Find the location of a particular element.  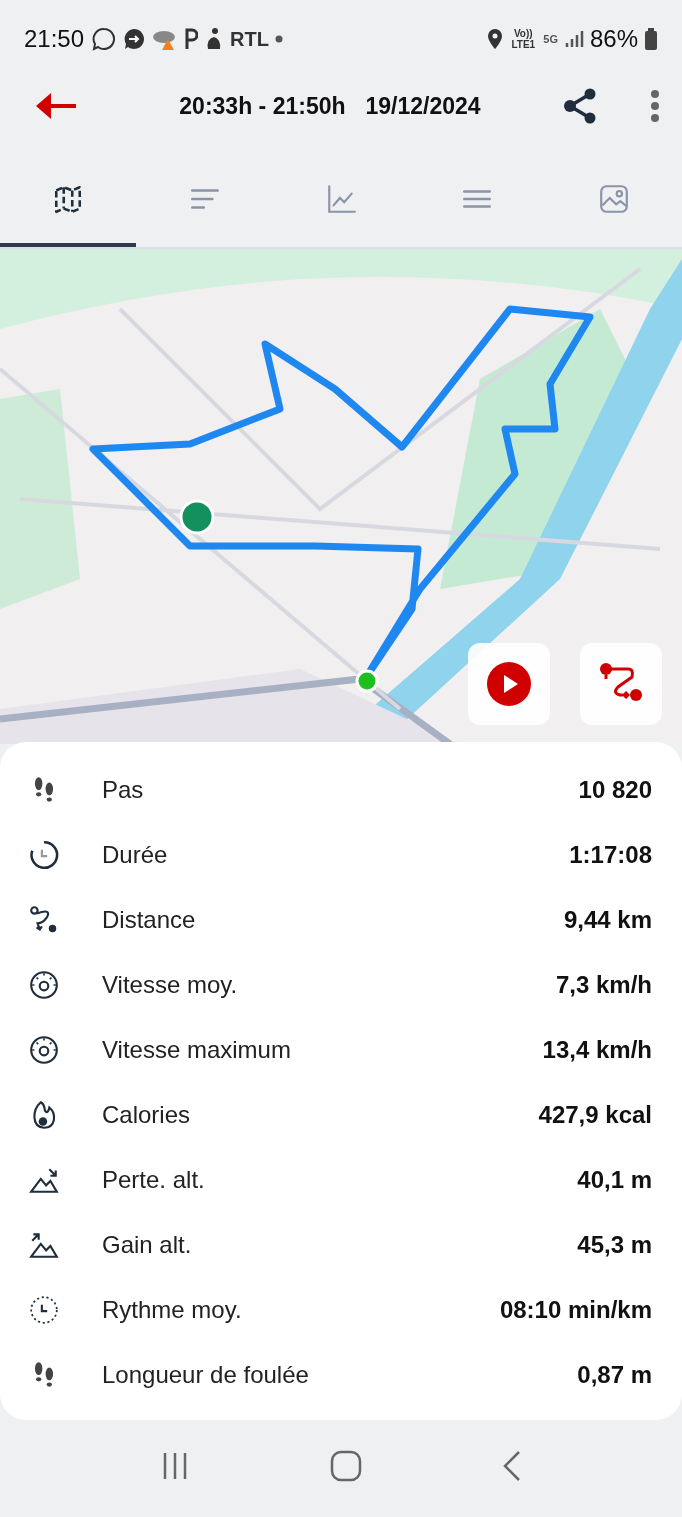

parking-icon is located at coordinates (191, 39).